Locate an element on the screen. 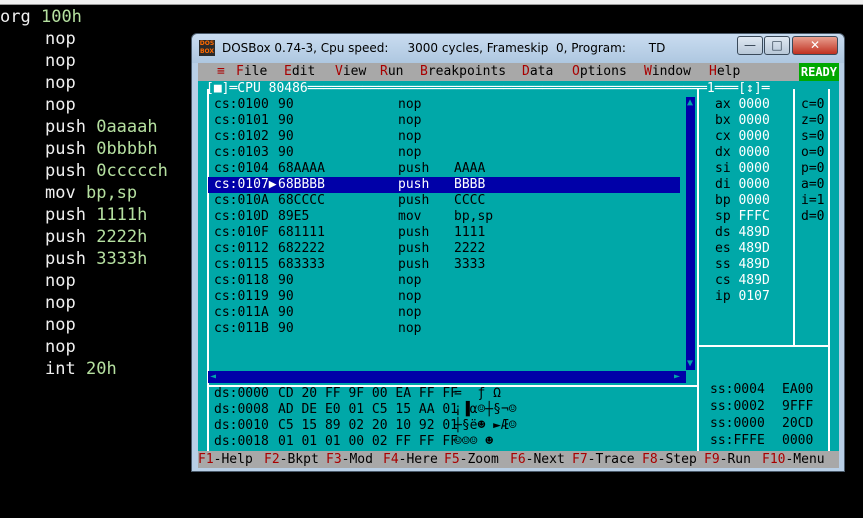 This screenshot has width=863, height=518. menu-item: Options is located at coordinates (599, 72).